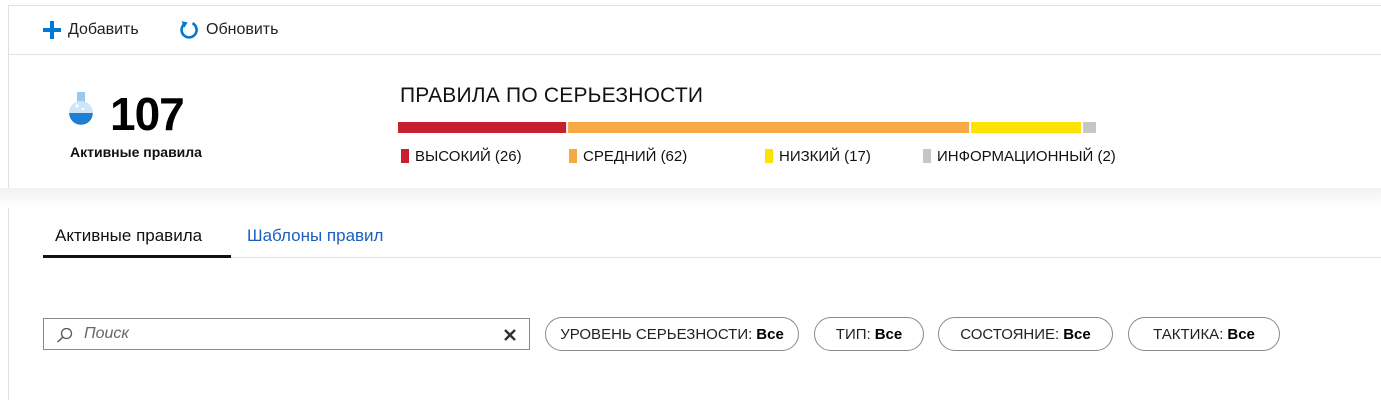 The image size is (1381, 400). I want to click on search-input, so click(284, 334).